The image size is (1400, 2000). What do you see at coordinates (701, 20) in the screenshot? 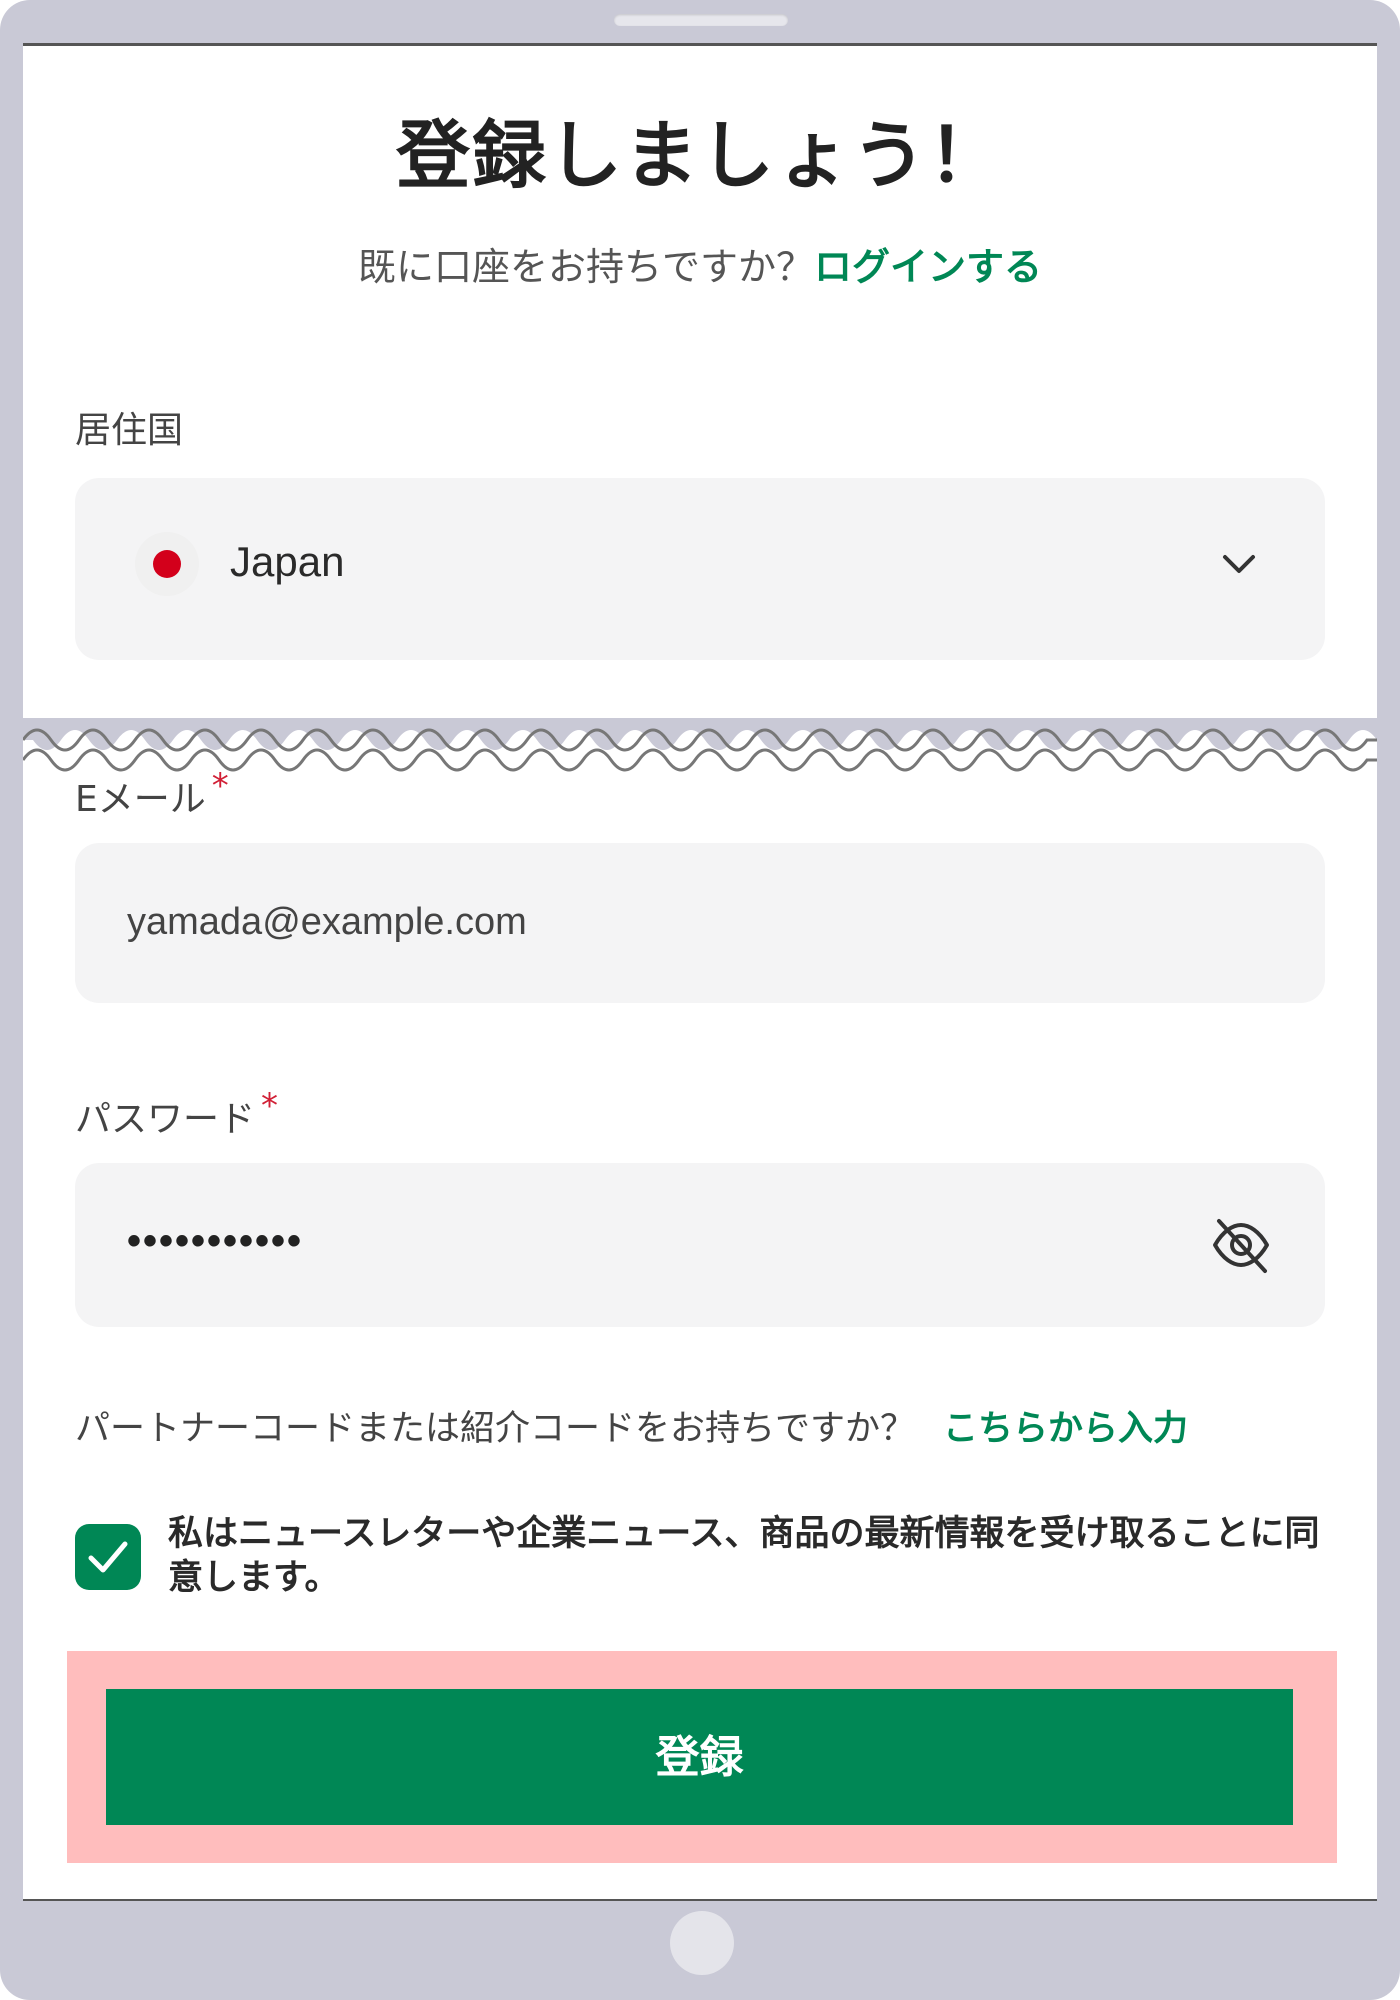
I see `tablet-speaker` at bounding box center [701, 20].